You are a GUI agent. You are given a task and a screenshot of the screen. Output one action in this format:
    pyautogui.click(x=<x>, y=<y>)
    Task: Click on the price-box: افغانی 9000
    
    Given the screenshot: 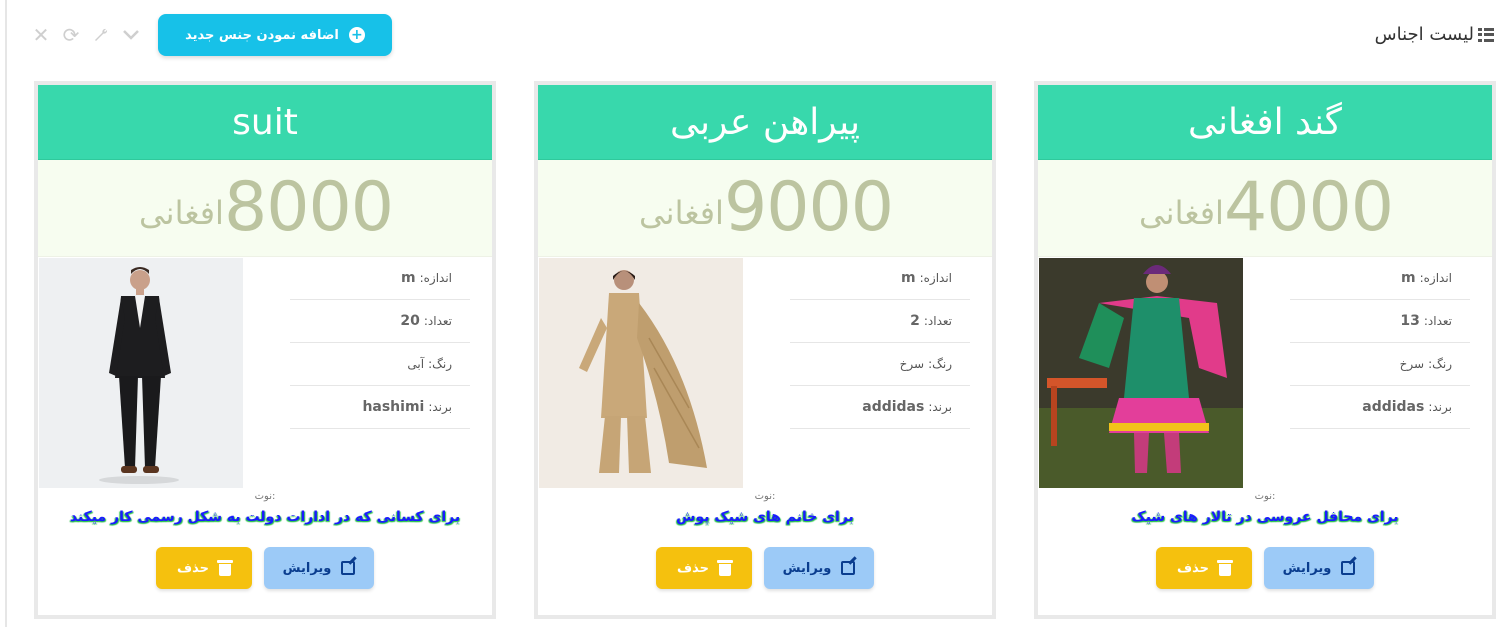 What is the action you would take?
    pyautogui.click(x=765, y=208)
    